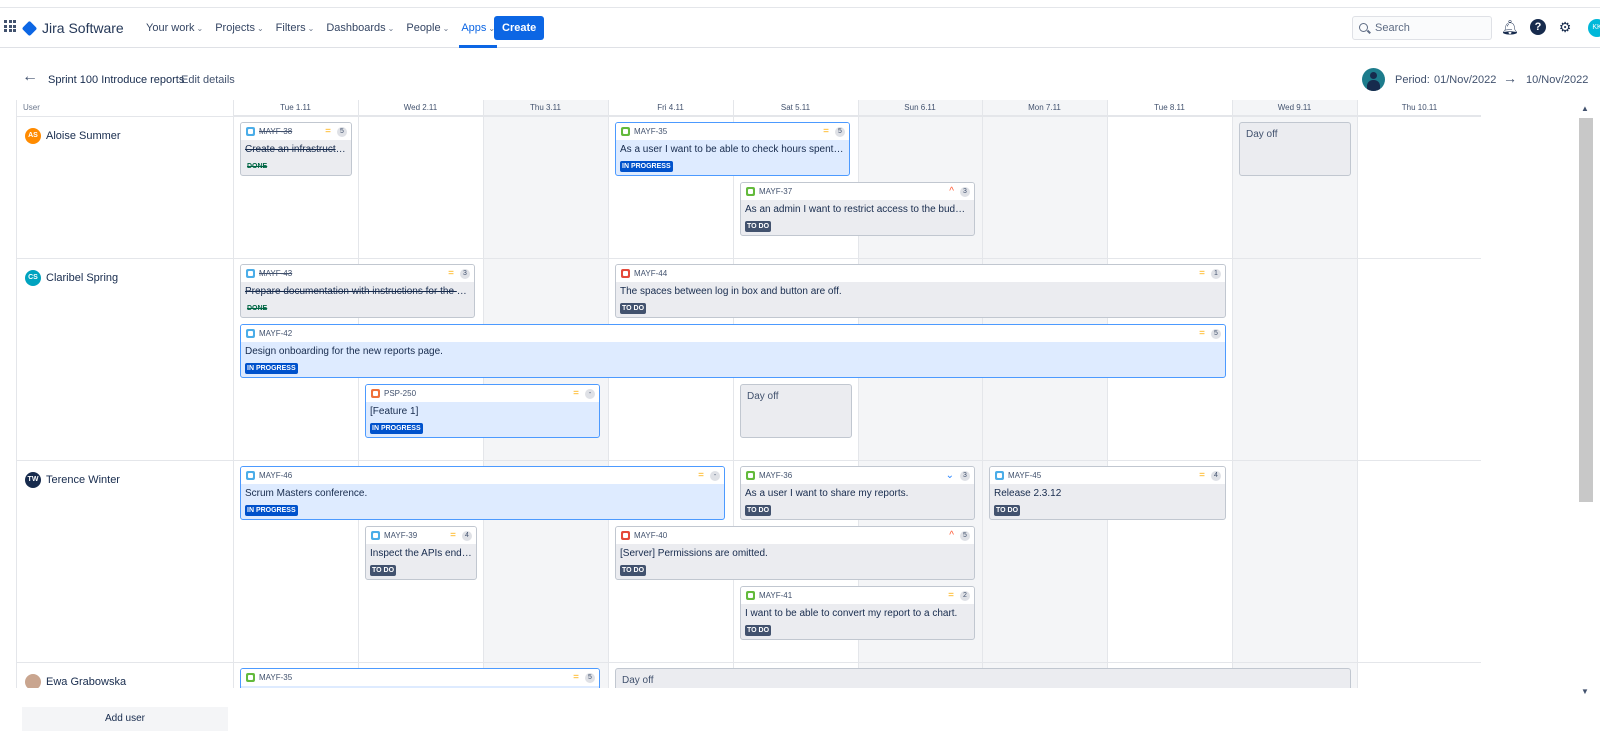 The height and width of the screenshot is (746, 1600). Describe the element at coordinates (33, 136) in the screenshot. I see `avatar: AS` at that location.